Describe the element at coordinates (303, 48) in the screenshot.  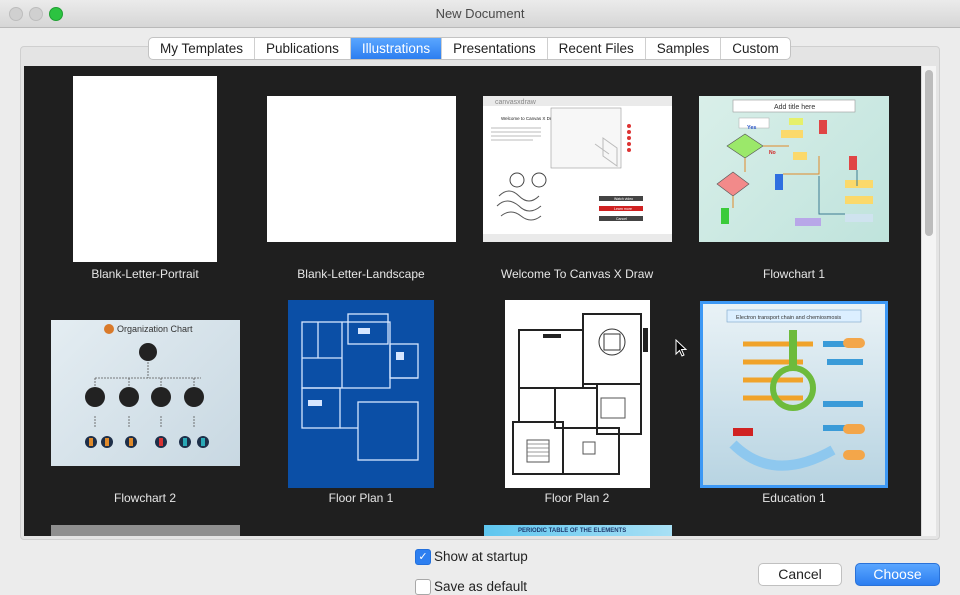
I see `tab-publications: Publications` at that location.